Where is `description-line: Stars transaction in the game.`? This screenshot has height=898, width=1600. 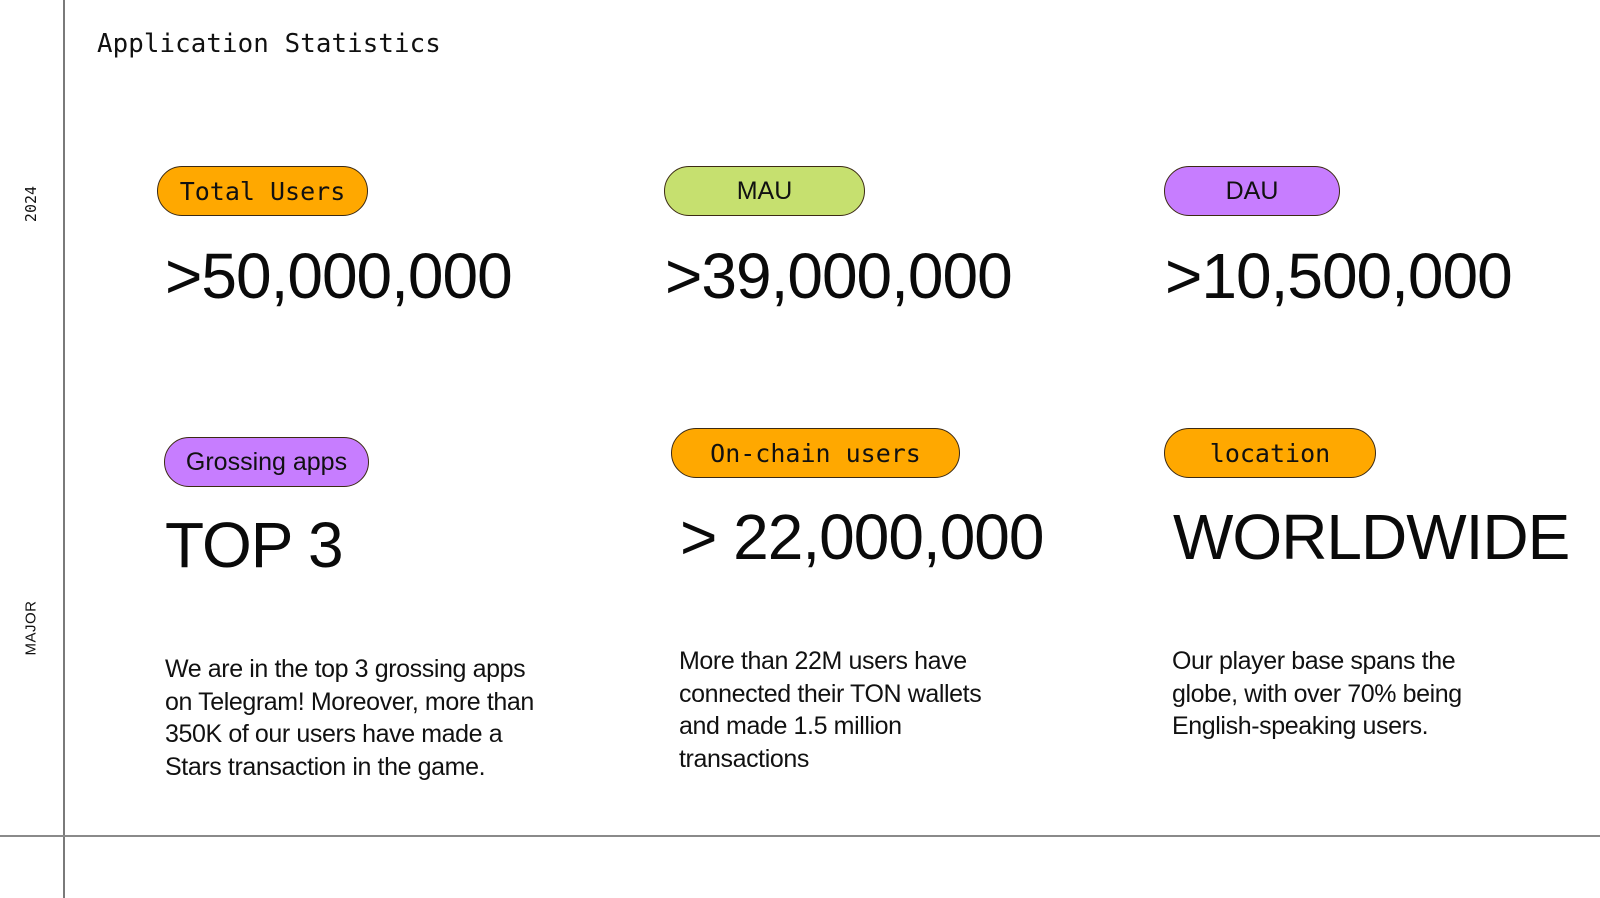
description-line: Stars transaction in the game. is located at coordinates (325, 766).